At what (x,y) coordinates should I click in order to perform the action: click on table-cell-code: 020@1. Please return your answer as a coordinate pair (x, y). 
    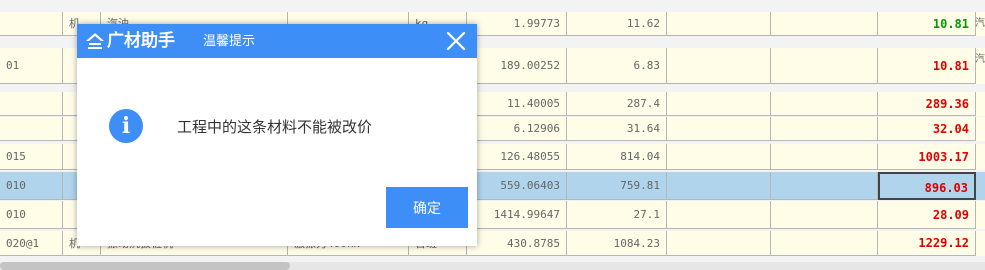
    Looking at the image, I should click on (31, 243).